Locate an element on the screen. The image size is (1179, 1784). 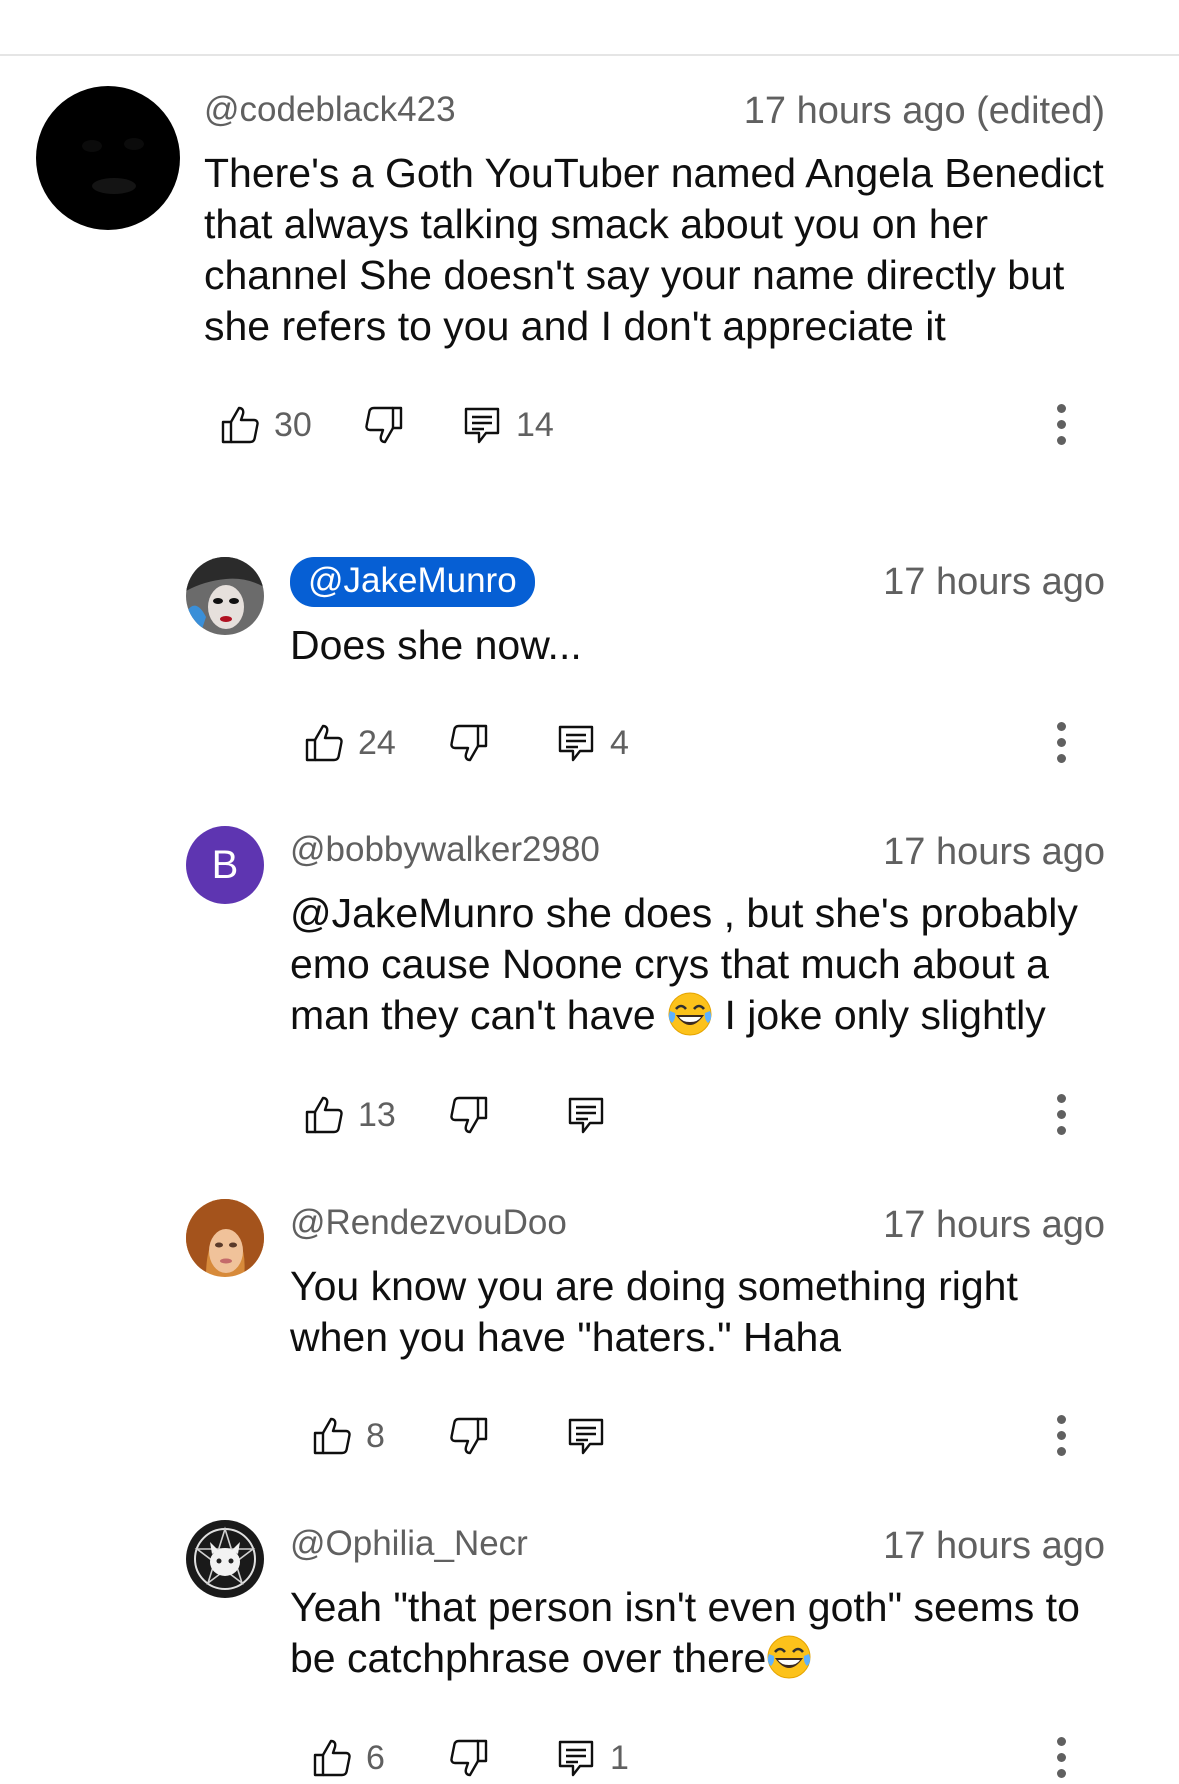
comment-actions: 30 14 is located at coordinates (695, 425).